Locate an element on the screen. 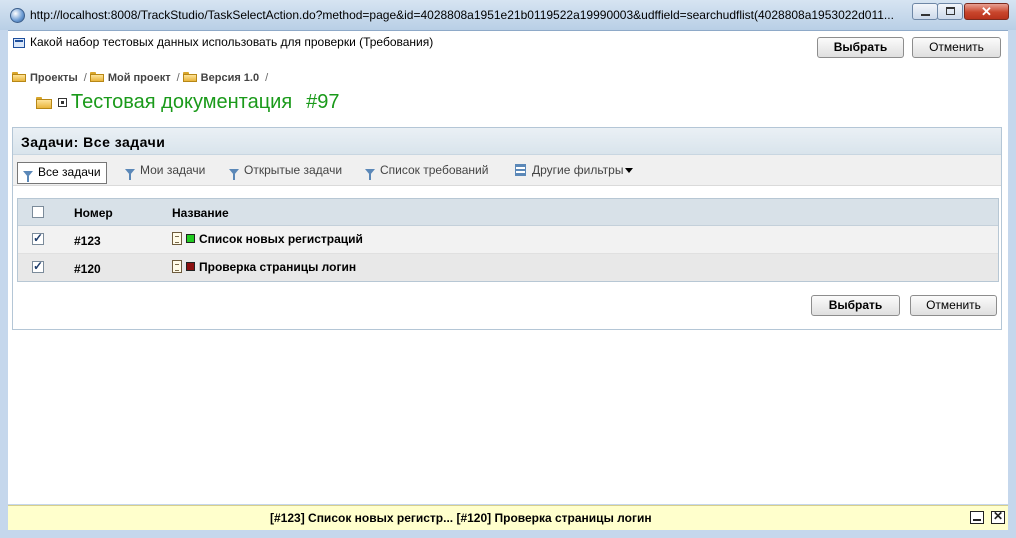  breadcrumb-item-version: Версия 1.0 is located at coordinates (220, 78).